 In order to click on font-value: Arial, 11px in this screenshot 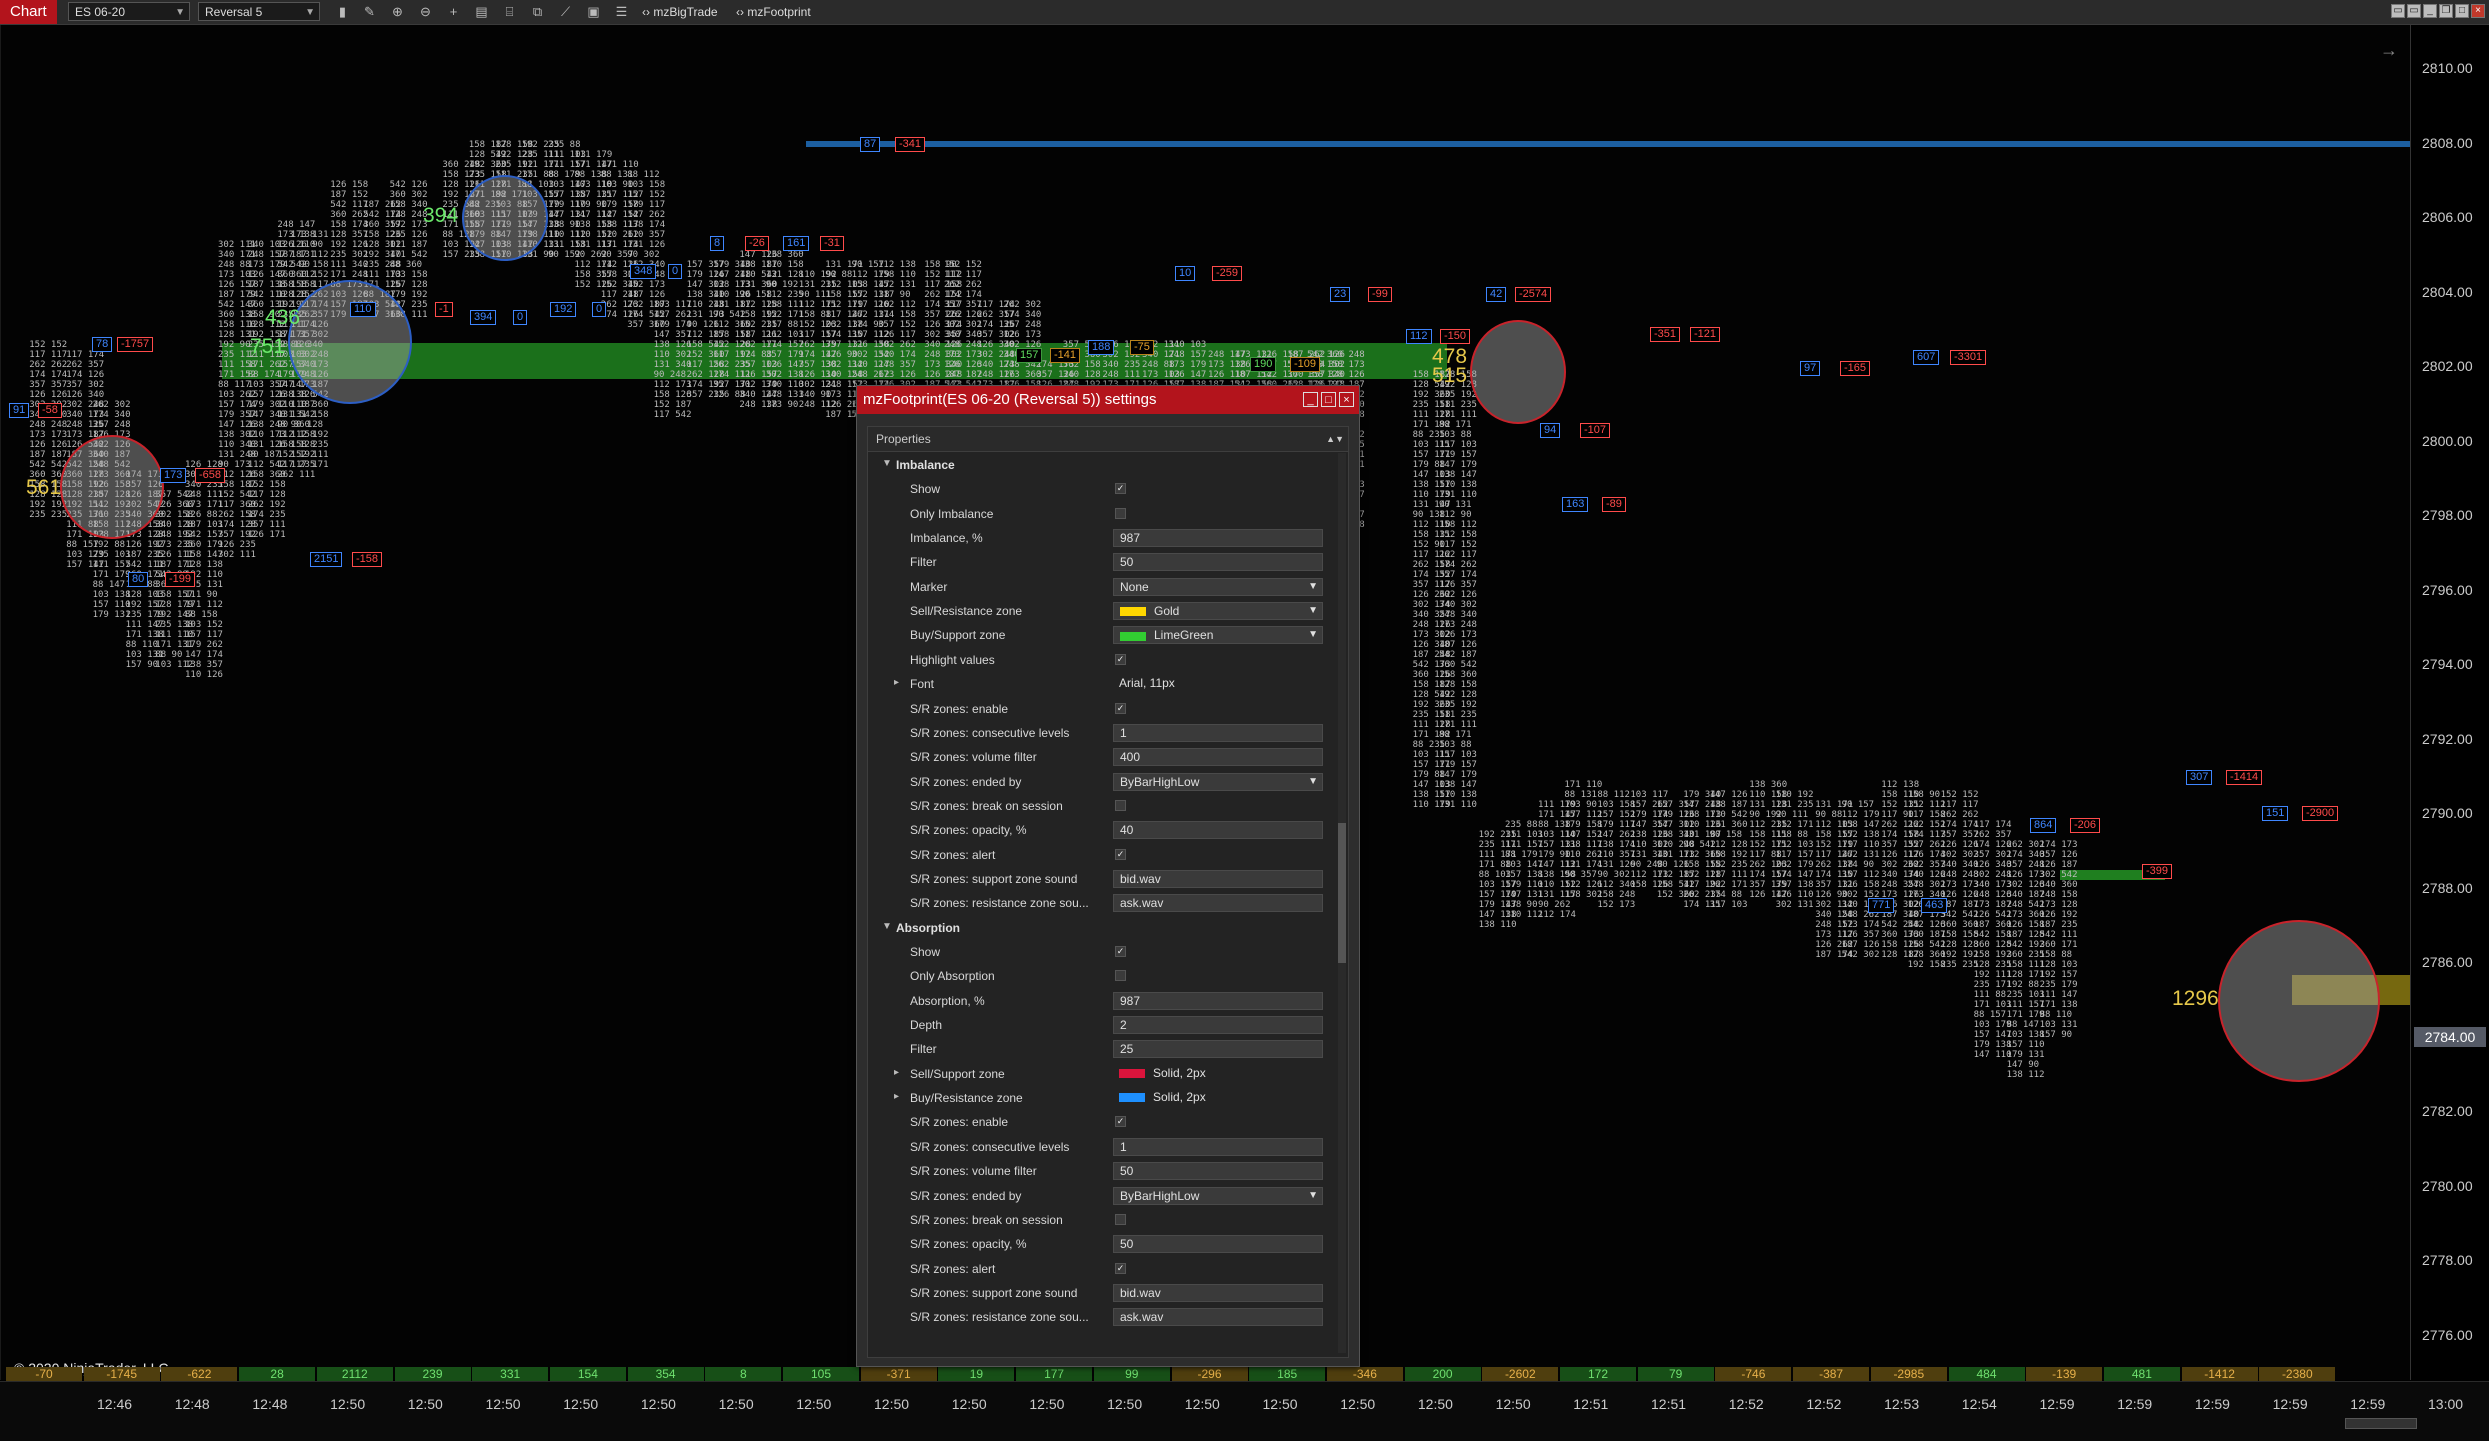, I will do `click(1218, 684)`.